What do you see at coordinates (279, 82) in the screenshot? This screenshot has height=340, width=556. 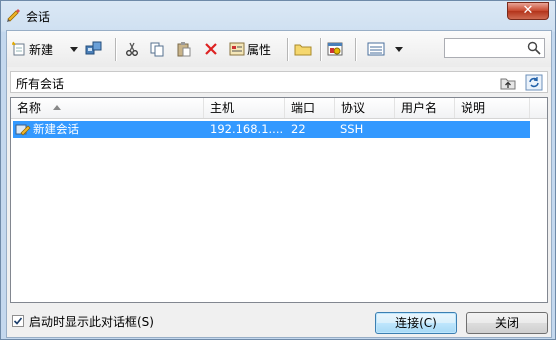 I see `folder-path-bar: 所有会话` at bounding box center [279, 82].